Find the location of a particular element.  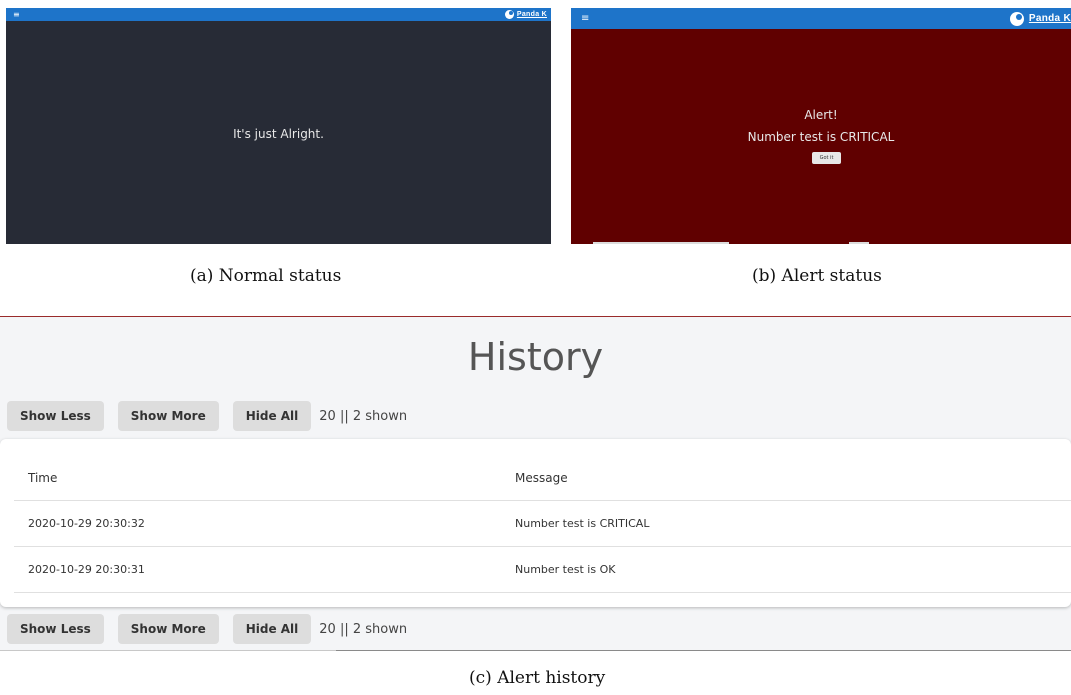

caption-alert-status: (b) Alert status is located at coordinates (817, 276).